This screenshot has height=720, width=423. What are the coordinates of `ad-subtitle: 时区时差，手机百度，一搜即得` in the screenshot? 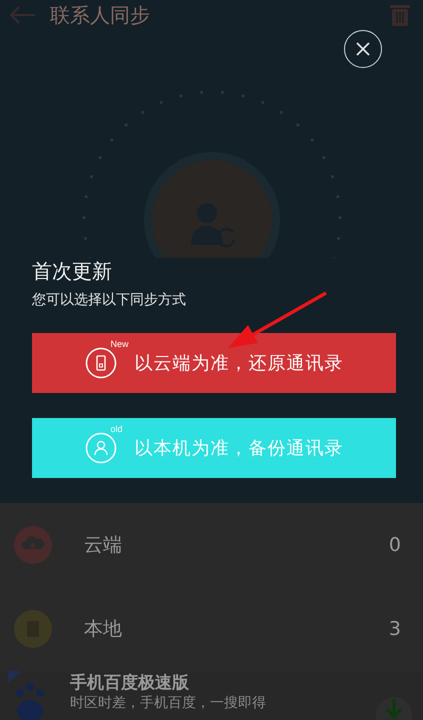 It's located at (168, 703).